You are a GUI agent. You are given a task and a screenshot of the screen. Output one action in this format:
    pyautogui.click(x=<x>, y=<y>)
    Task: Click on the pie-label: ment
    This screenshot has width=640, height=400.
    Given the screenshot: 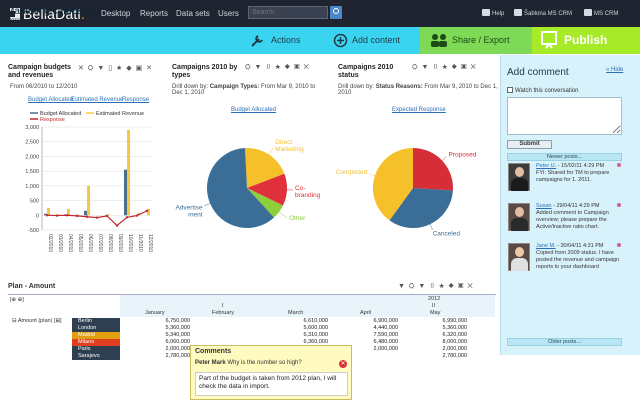 What is the action you would take?
    pyautogui.click(x=195, y=215)
    